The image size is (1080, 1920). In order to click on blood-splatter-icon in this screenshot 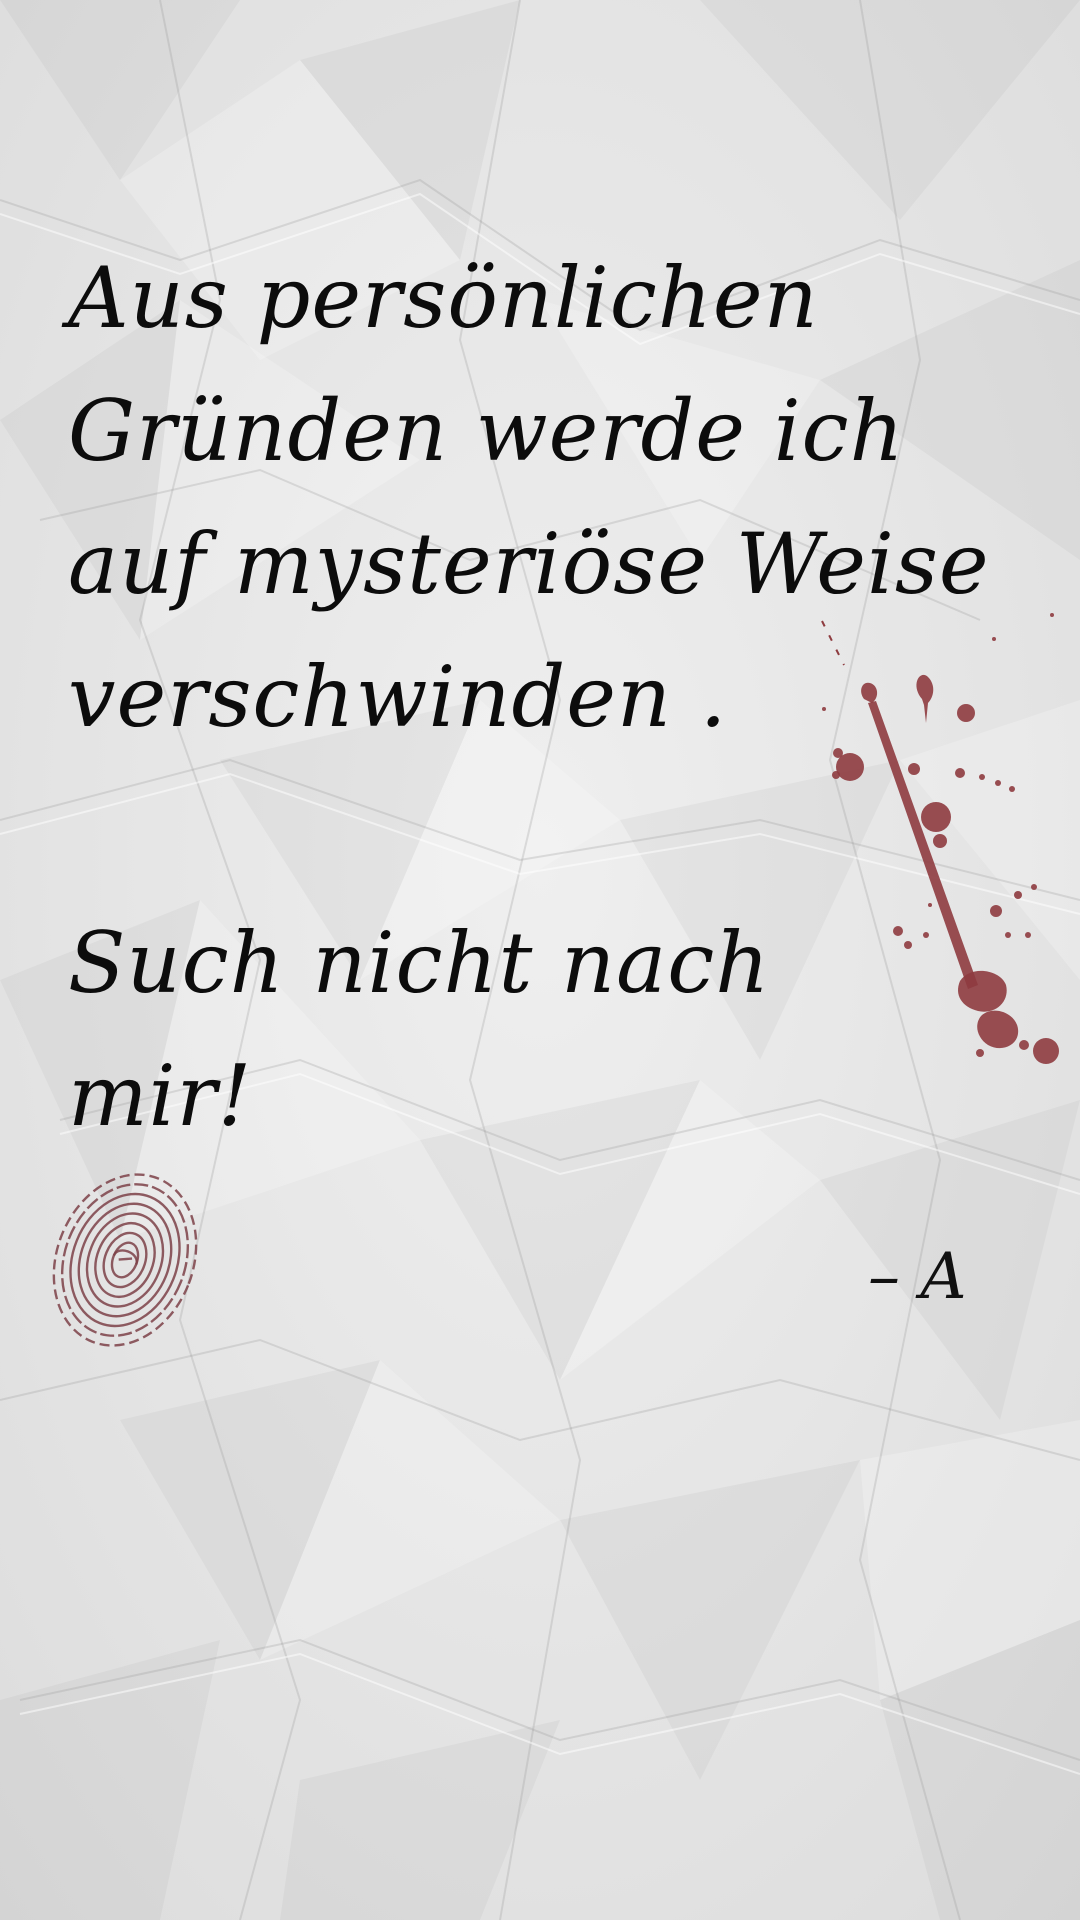, I will do `click(940, 838)`.